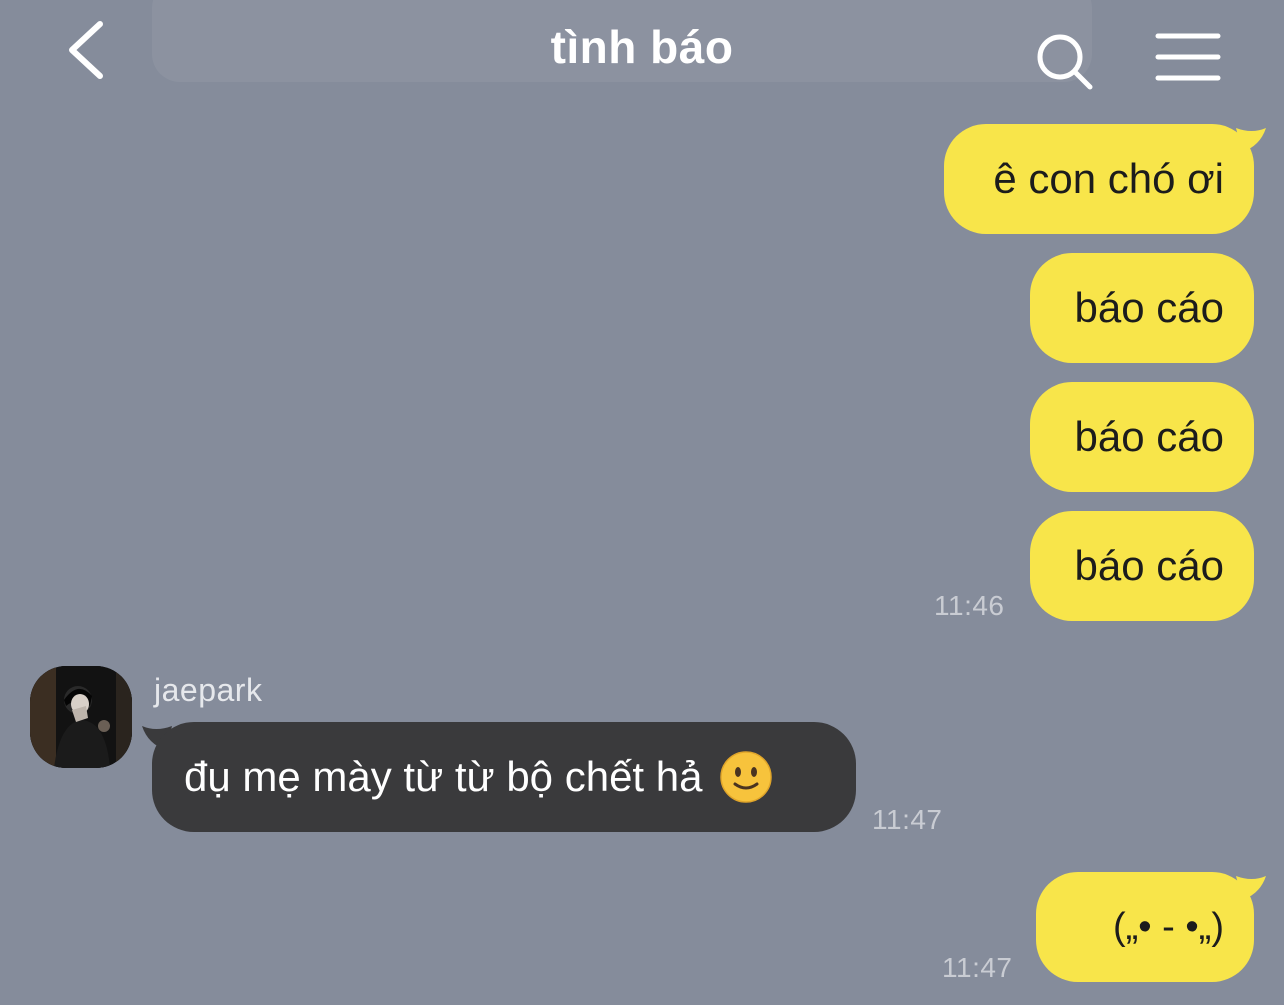 This screenshot has width=1284, height=1005. Describe the element at coordinates (208, 690) in the screenshot. I see `sender-name: jaepark` at that location.